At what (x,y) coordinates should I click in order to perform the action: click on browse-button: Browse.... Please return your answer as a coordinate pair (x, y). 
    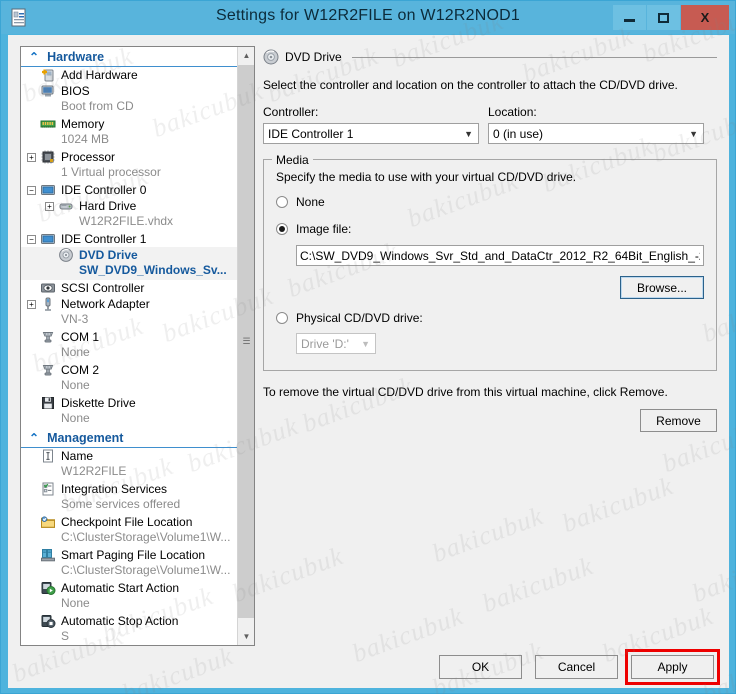
    Looking at the image, I should click on (662, 287).